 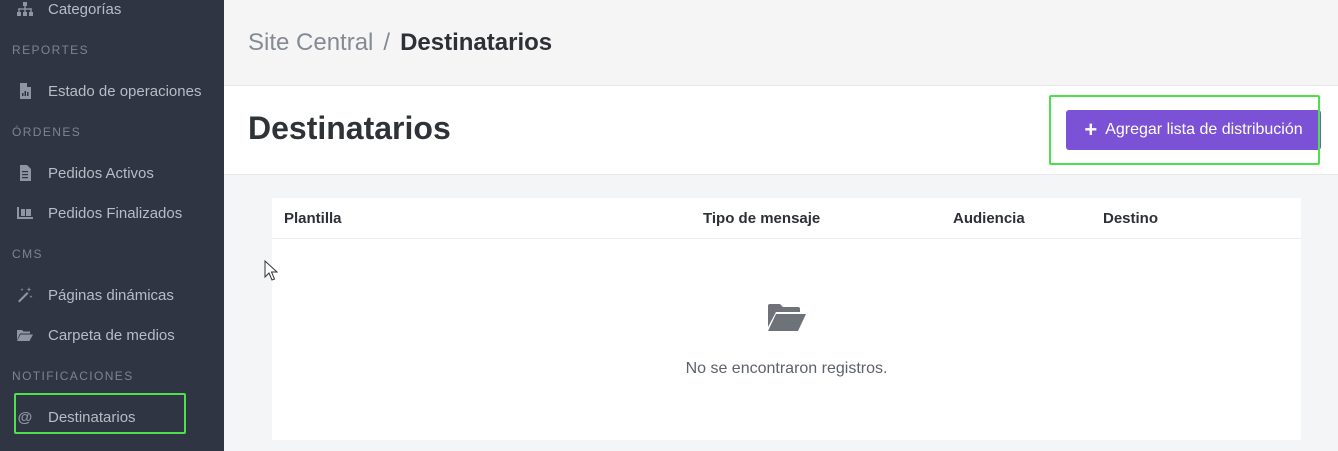 I want to click on sidebar-highlight-box, so click(x=100, y=413).